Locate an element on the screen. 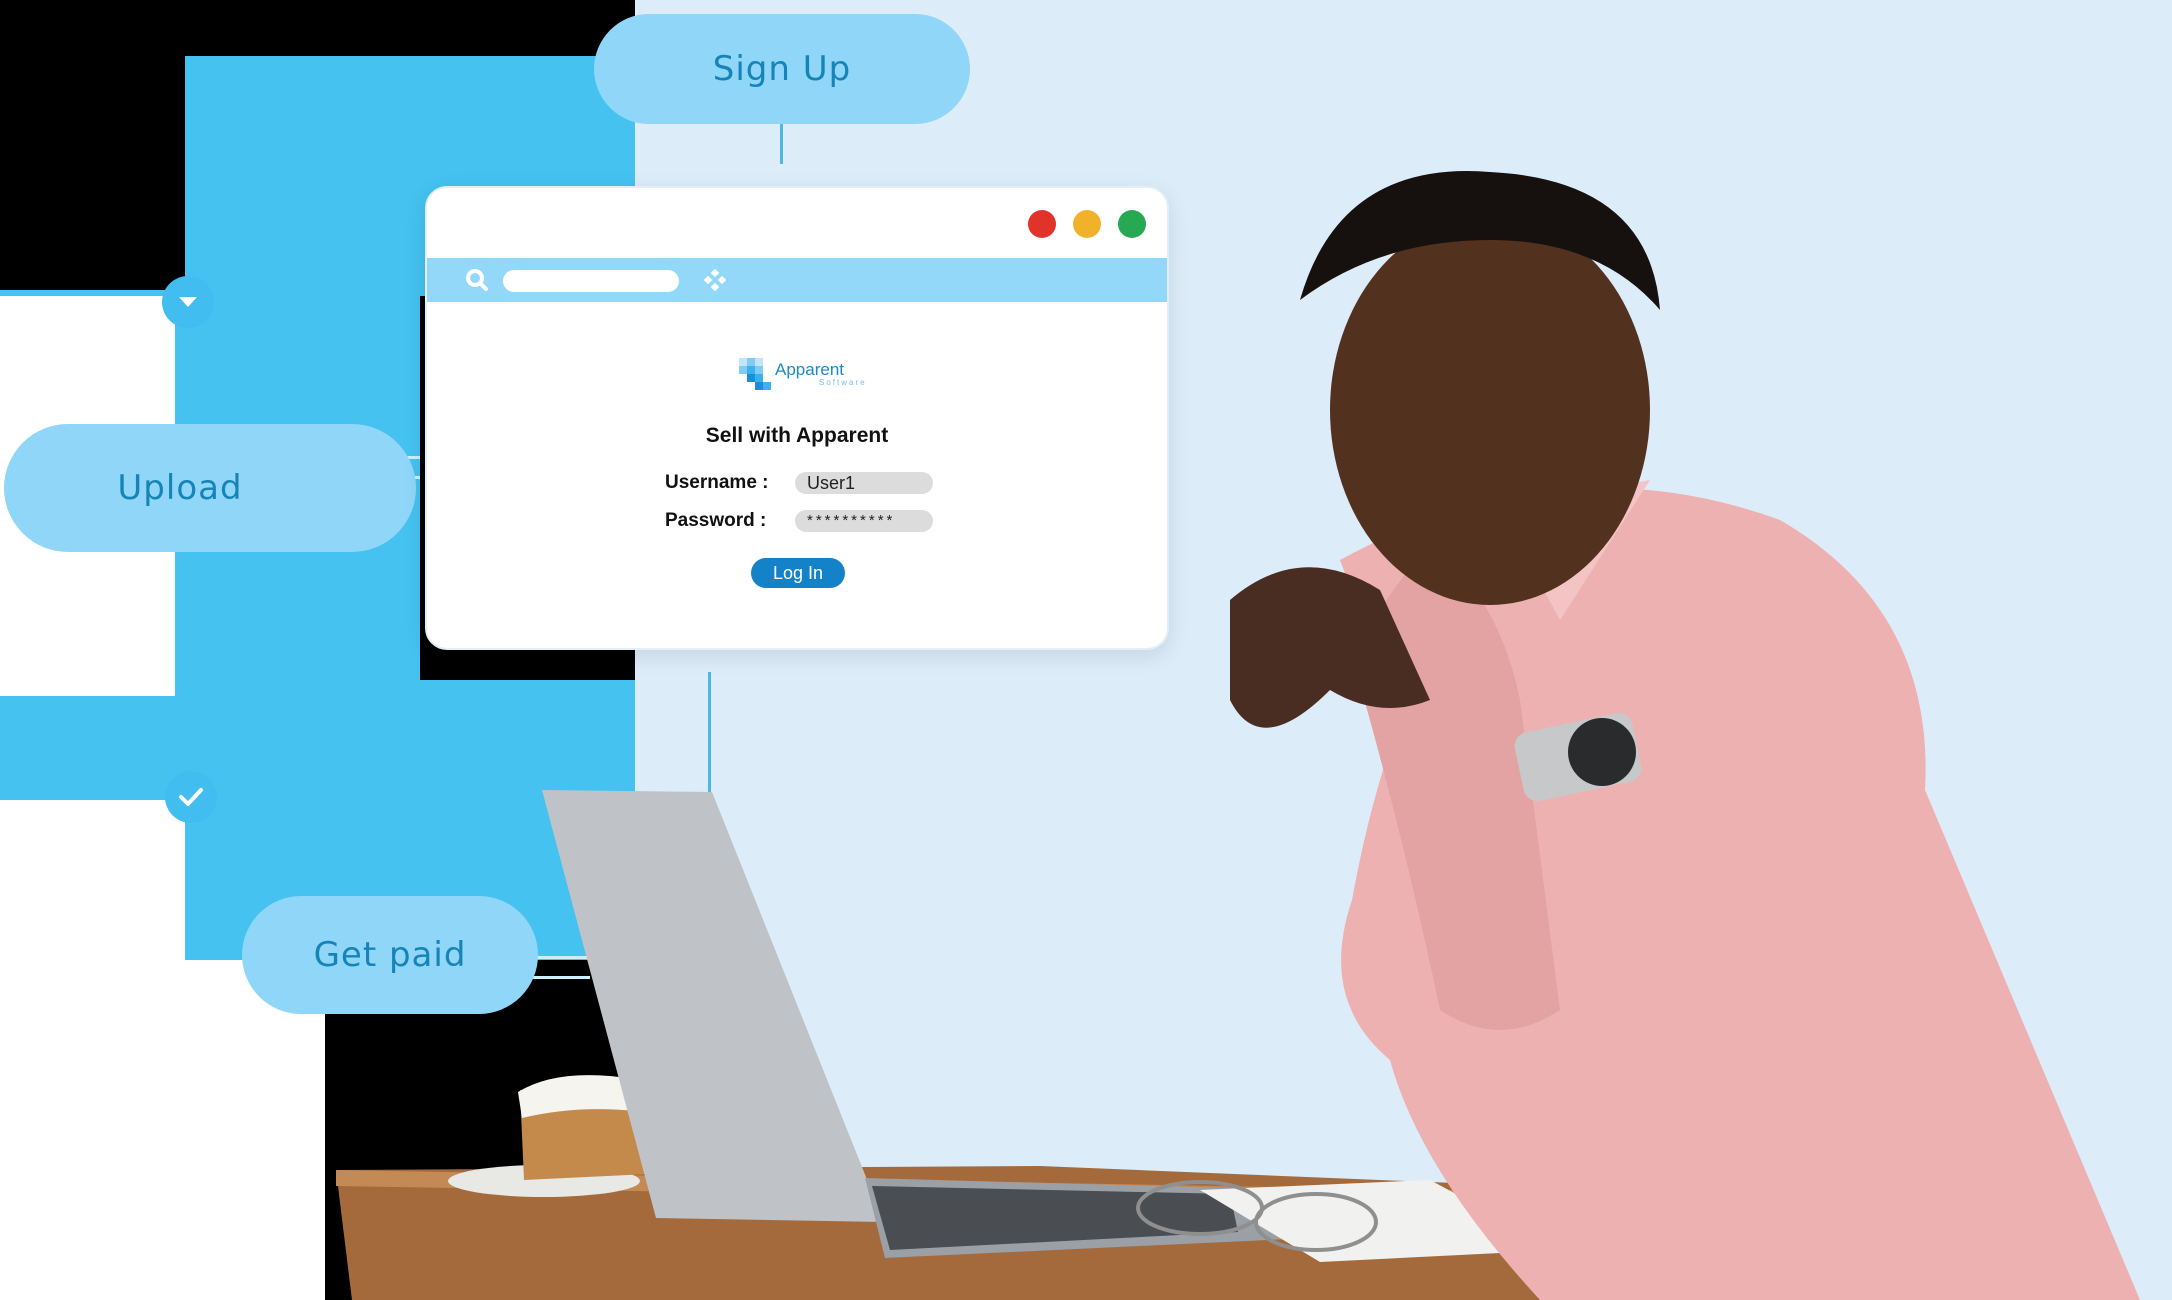  head is located at coordinates (1490, 410).